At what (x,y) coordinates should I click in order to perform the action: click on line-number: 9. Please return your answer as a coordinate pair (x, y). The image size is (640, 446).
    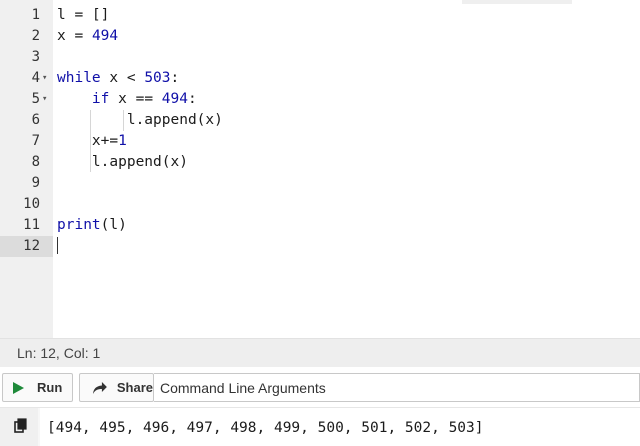
    Looking at the image, I should click on (35, 183).